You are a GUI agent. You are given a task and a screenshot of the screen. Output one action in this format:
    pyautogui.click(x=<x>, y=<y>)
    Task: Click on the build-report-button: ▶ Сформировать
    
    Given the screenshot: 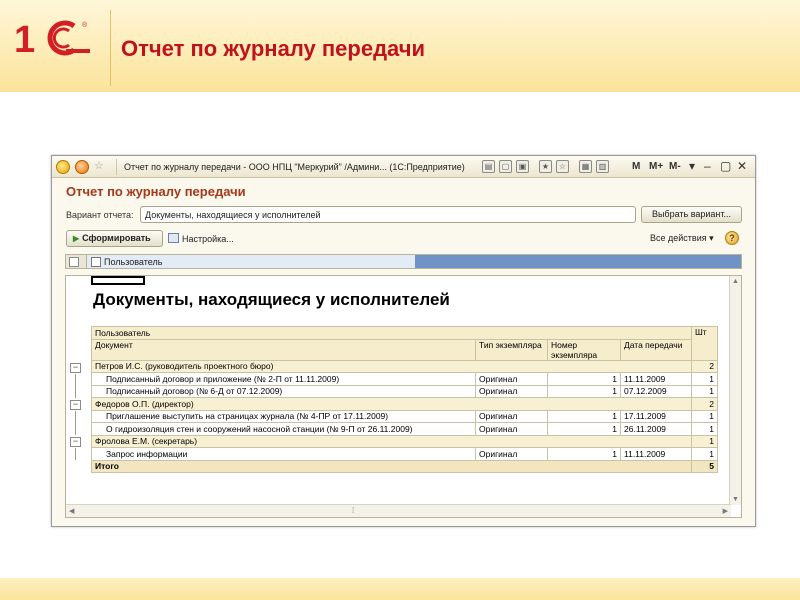 What is the action you would take?
    pyautogui.click(x=114, y=238)
    